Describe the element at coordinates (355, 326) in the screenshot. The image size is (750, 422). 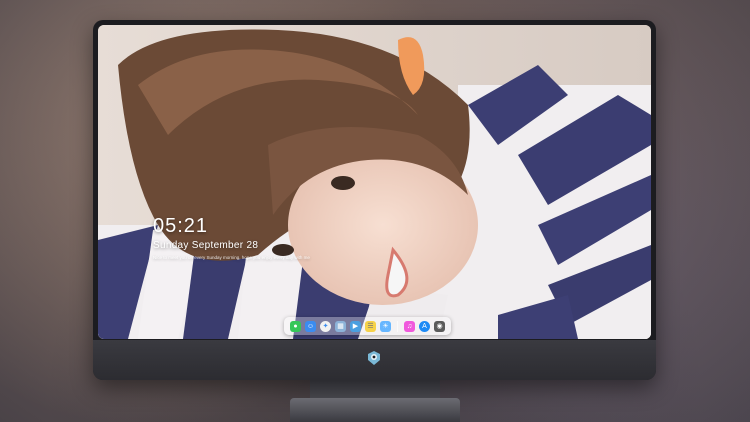
I see `clapper-icon: ▶` at that location.